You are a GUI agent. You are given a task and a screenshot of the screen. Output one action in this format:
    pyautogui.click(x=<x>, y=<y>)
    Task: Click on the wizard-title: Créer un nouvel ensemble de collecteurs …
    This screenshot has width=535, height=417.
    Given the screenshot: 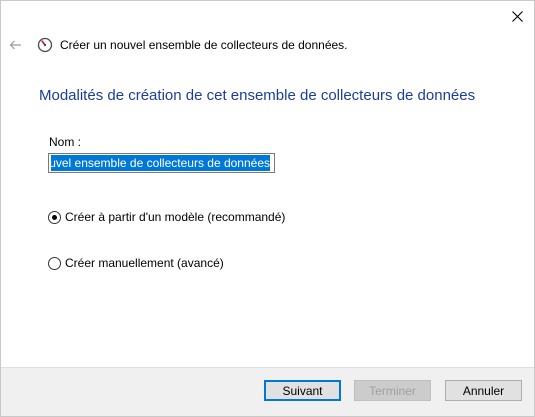 What is the action you would take?
    pyautogui.click(x=204, y=45)
    